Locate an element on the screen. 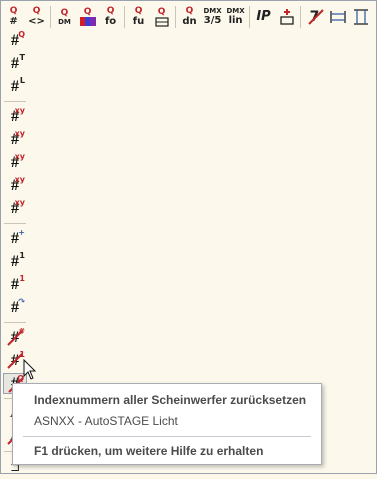  dmx-channel-label: 3/5 is located at coordinates (212, 20).